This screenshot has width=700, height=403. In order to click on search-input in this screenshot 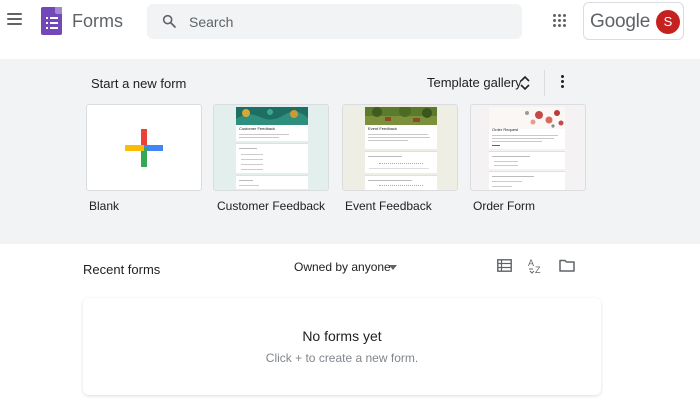, I will do `click(349, 22)`.